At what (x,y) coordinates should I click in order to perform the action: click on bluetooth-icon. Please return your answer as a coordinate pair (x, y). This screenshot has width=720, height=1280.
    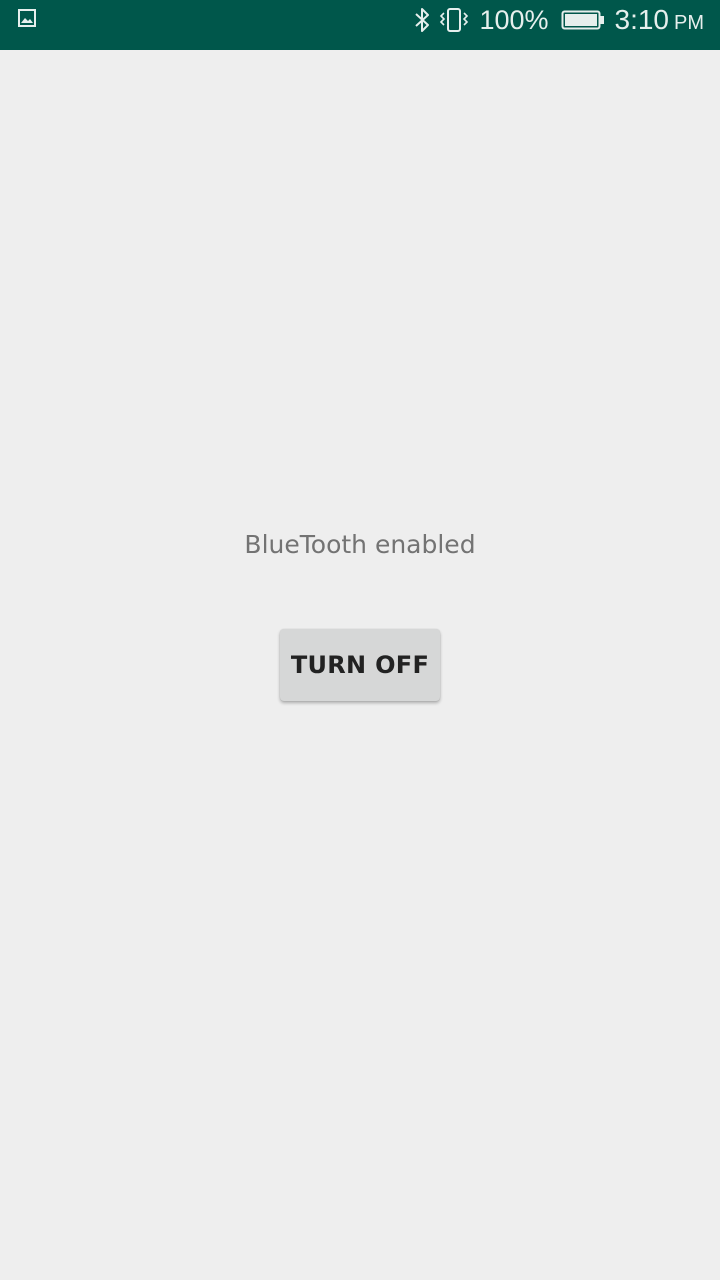
    Looking at the image, I should click on (422, 20).